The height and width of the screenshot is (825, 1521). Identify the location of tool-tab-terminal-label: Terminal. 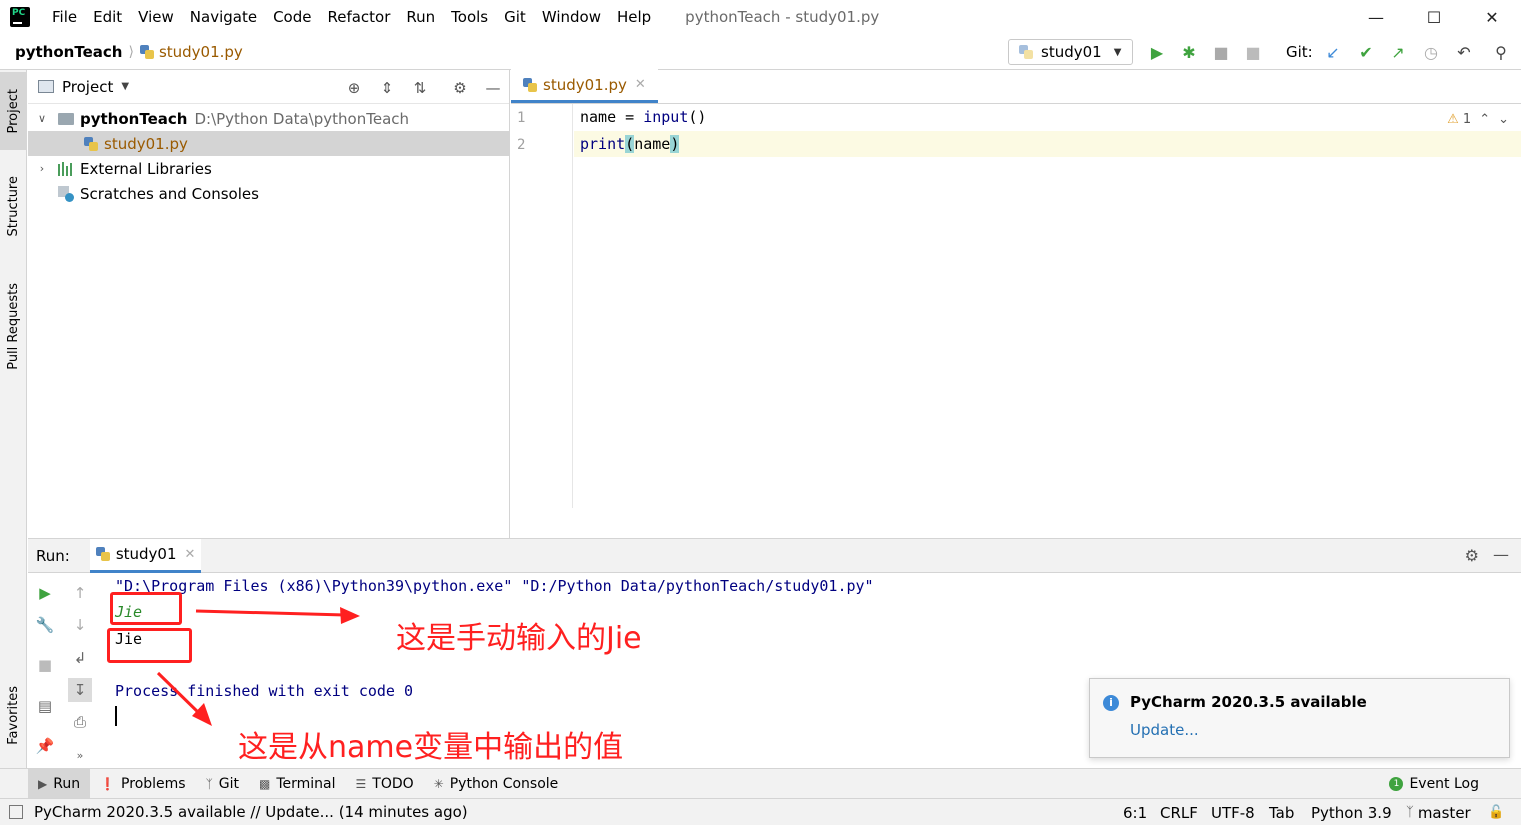
(306, 783).